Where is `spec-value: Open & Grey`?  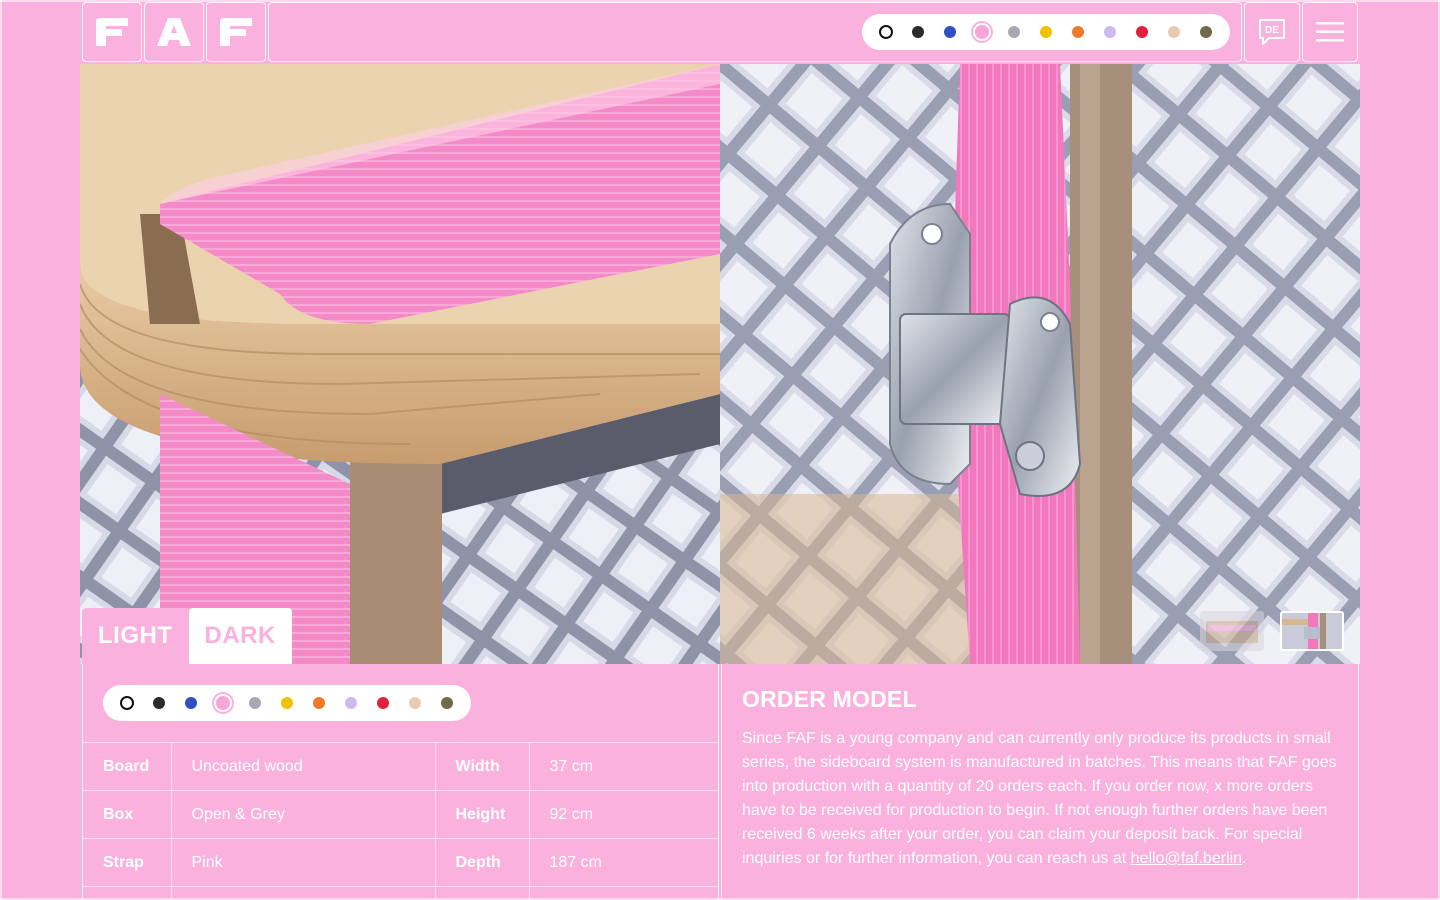
spec-value: Open & Grey is located at coordinates (302, 814).